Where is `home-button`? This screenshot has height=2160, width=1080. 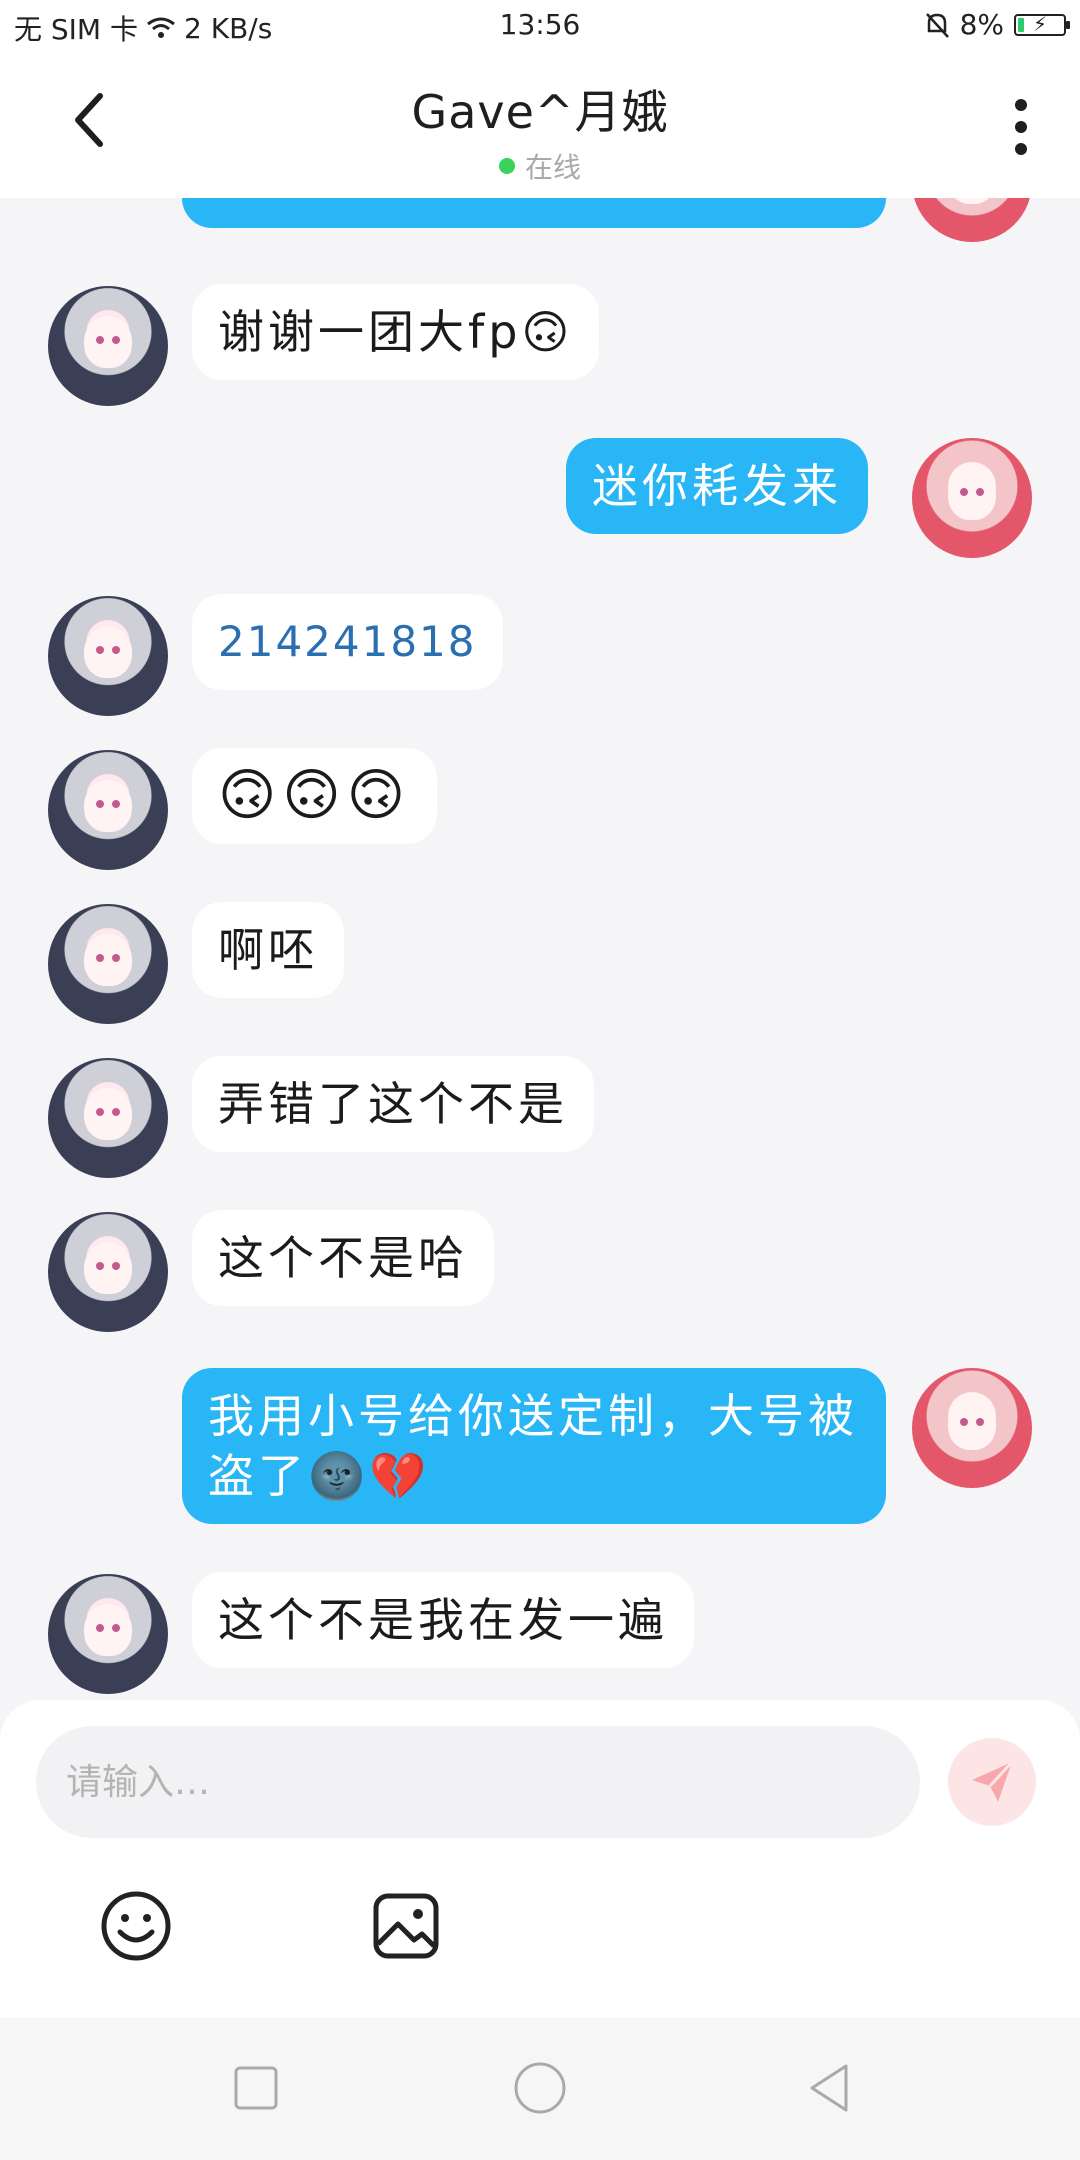
home-button is located at coordinates (540, 2088).